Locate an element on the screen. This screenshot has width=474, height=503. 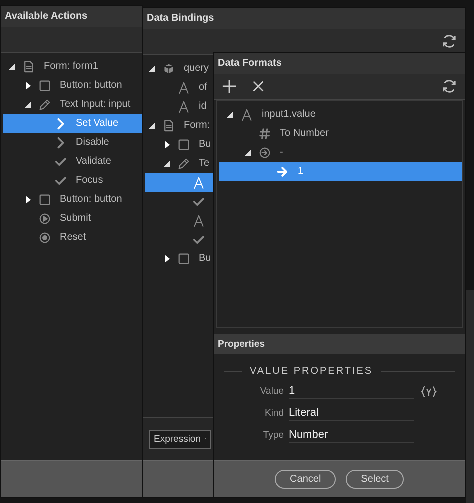
close-icon is located at coordinates (258, 86).